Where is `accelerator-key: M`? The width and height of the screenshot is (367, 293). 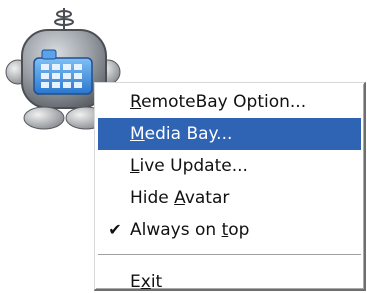
accelerator-key: M is located at coordinates (137, 134).